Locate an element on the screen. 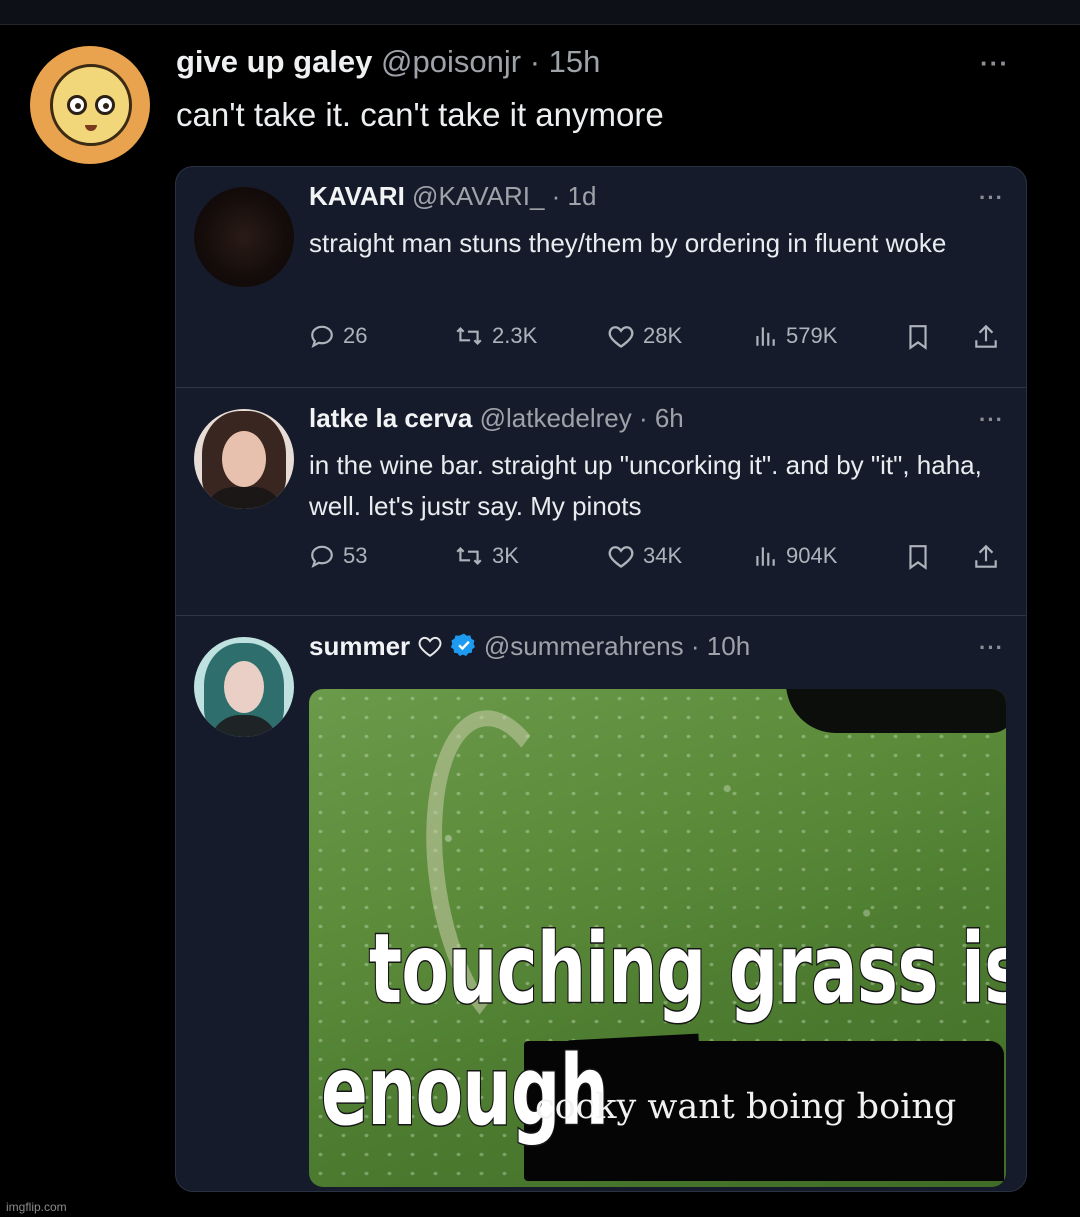 The image size is (1080, 1217). quoted-tweet-header: latke la cerva @latkedelrey · 6h is located at coordinates (496, 418).